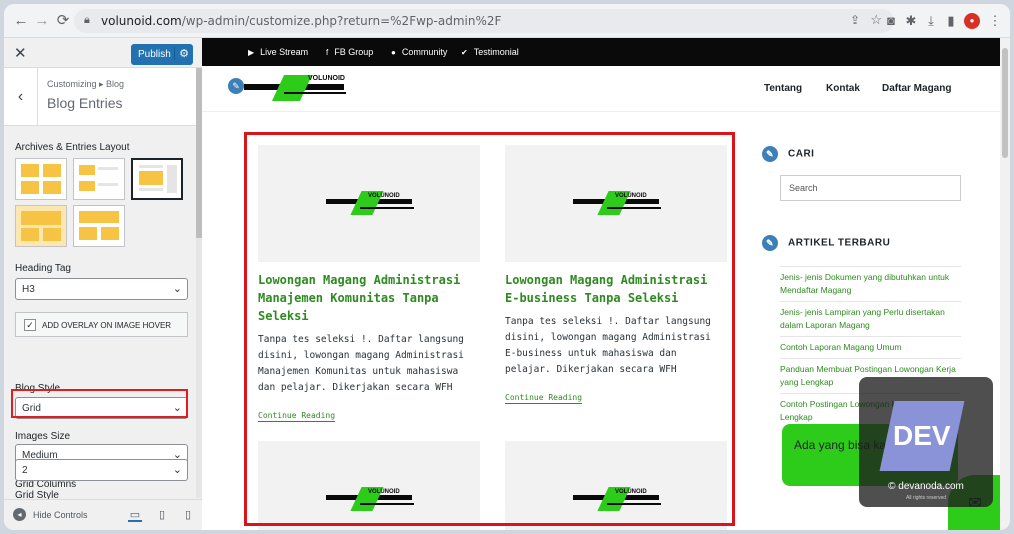 The height and width of the screenshot is (534, 1014). Describe the element at coordinates (63, 21) in the screenshot. I see `reload-icon: ⟳` at that location.